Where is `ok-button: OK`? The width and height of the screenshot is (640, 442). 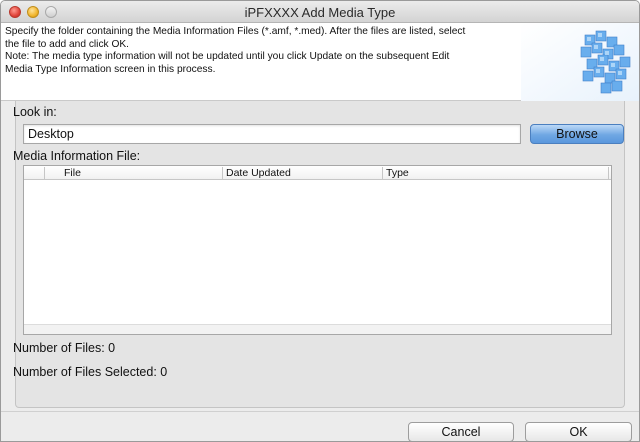
ok-button: OK is located at coordinates (578, 431).